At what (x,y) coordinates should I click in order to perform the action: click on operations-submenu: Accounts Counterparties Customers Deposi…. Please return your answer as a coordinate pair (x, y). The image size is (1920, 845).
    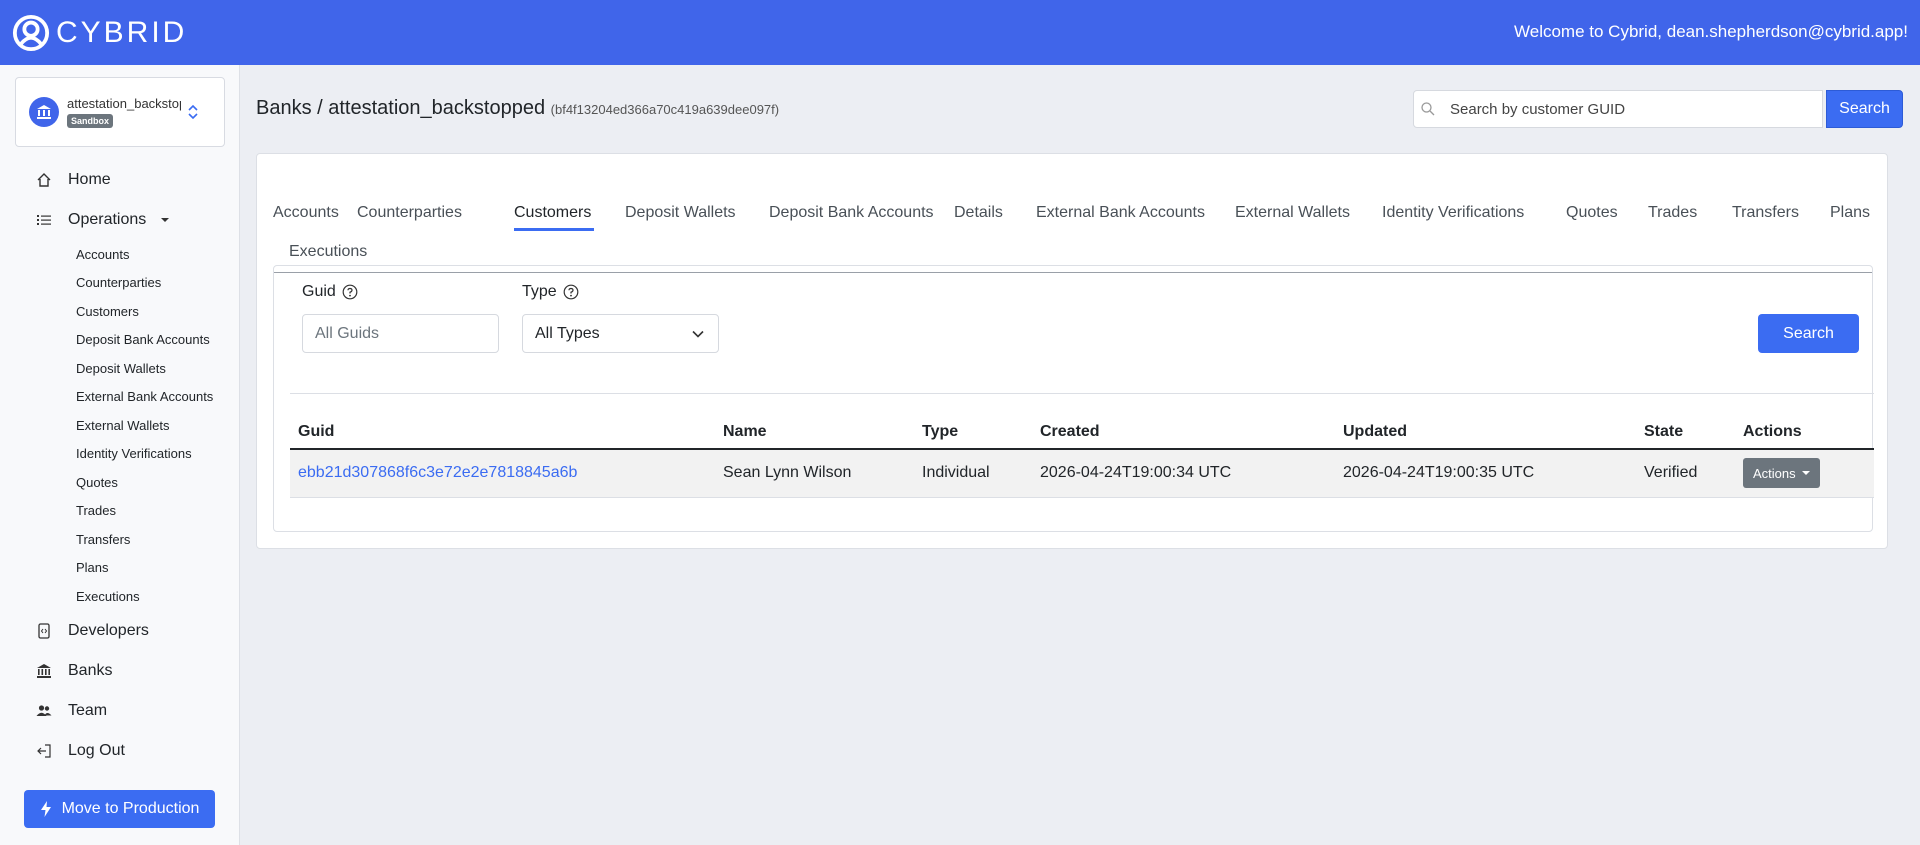
    Looking at the image, I should click on (120, 425).